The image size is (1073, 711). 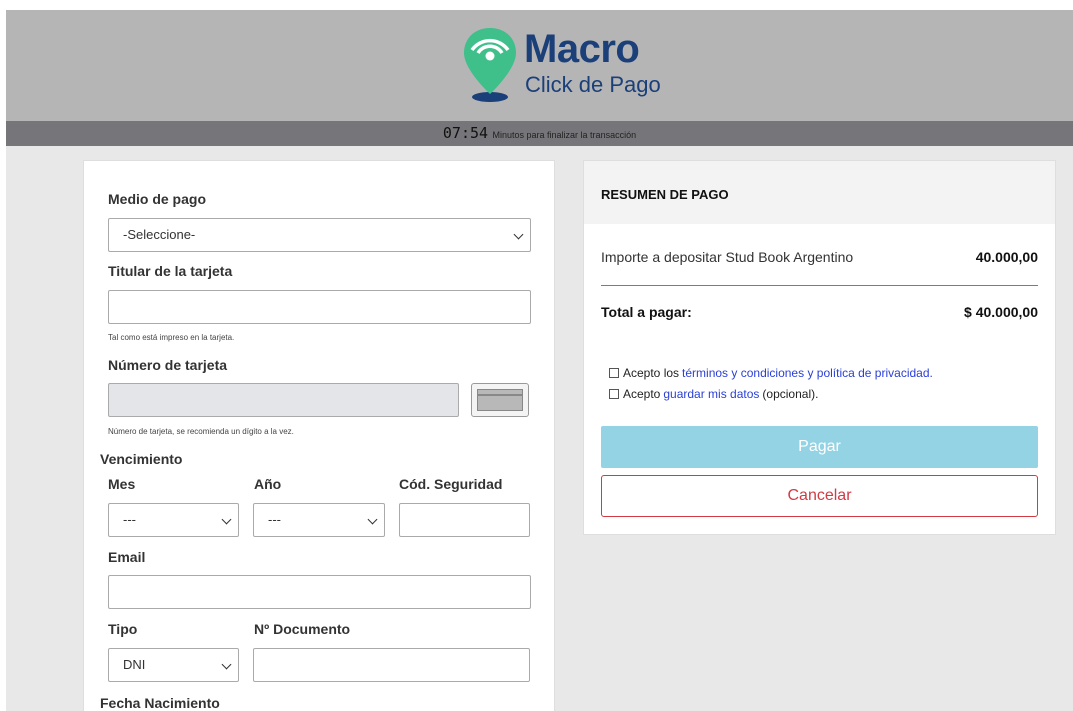 I want to click on mes-value: ---, so click(x=129, y=519).